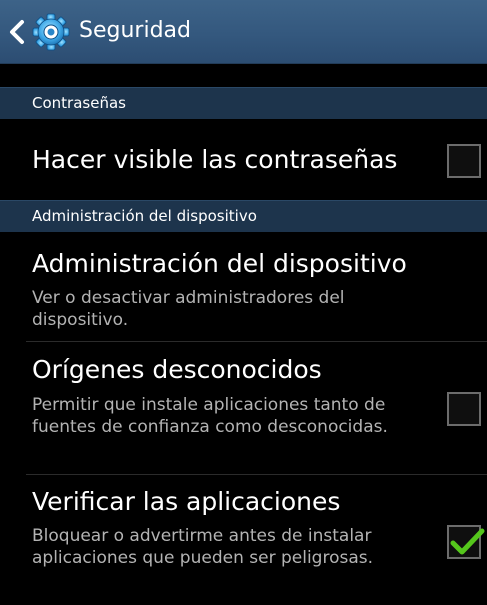 The width and height of the screenshot is (487, 605). What do you see at coordinates (243, 32) in the screenshot?
I see `action-bar: Seguridad` at bounding box center [243, 32].